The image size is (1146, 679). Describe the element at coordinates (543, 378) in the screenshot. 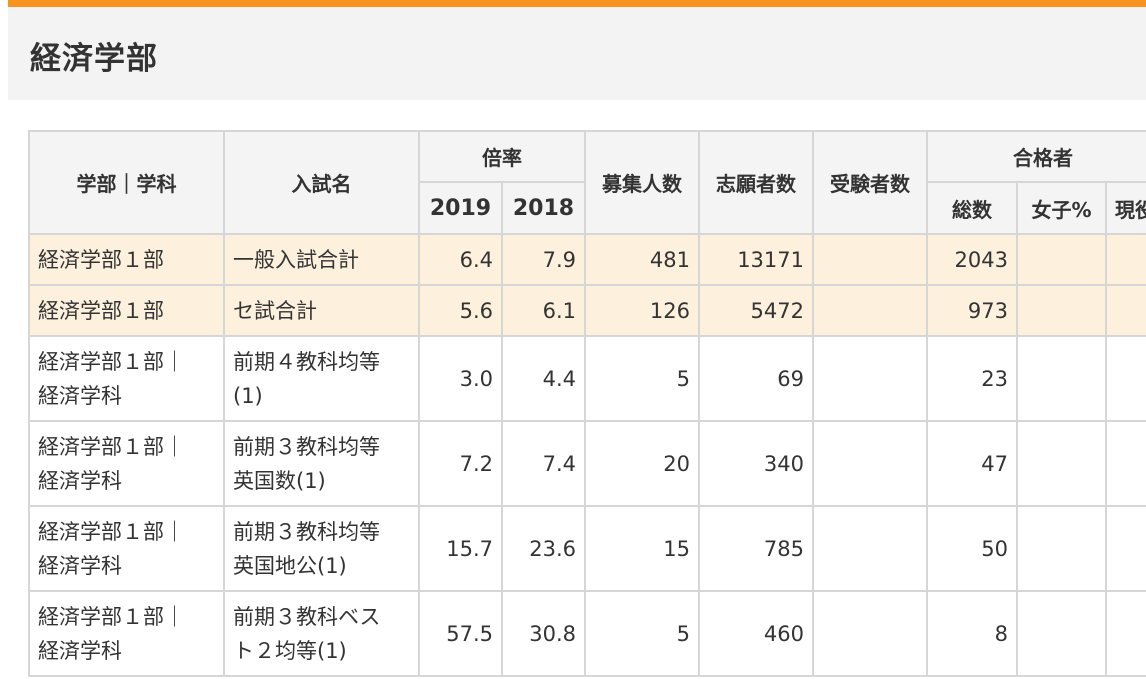

I see `cell-ratio-2018: 4.4` at that location.